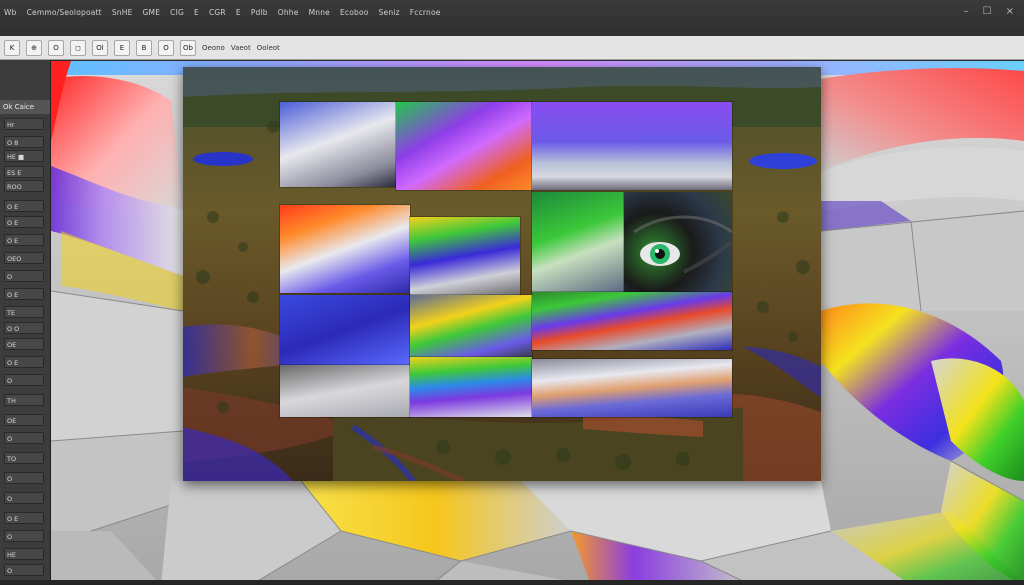 The height and width of the screenshot is (585, 1024). I want to click on menu-item: SnHE, so click(122, 12).